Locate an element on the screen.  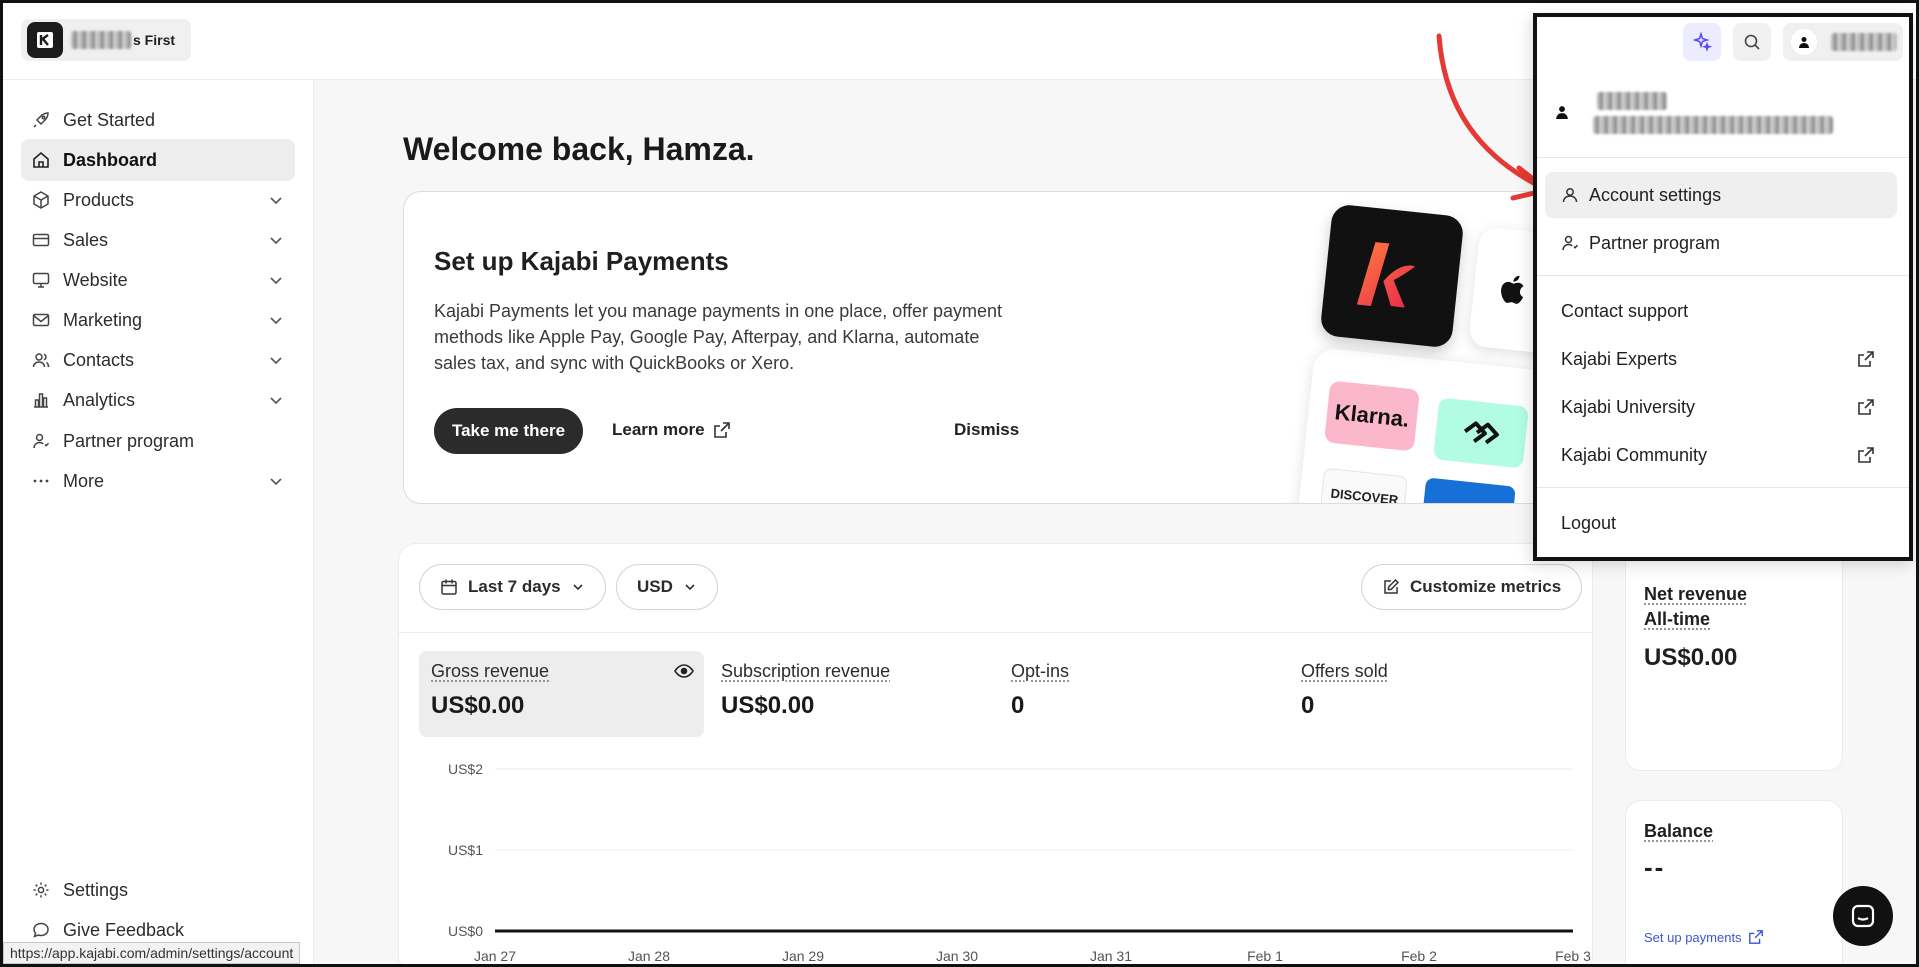
currency-label: USD is located at coordinates (655, 586).